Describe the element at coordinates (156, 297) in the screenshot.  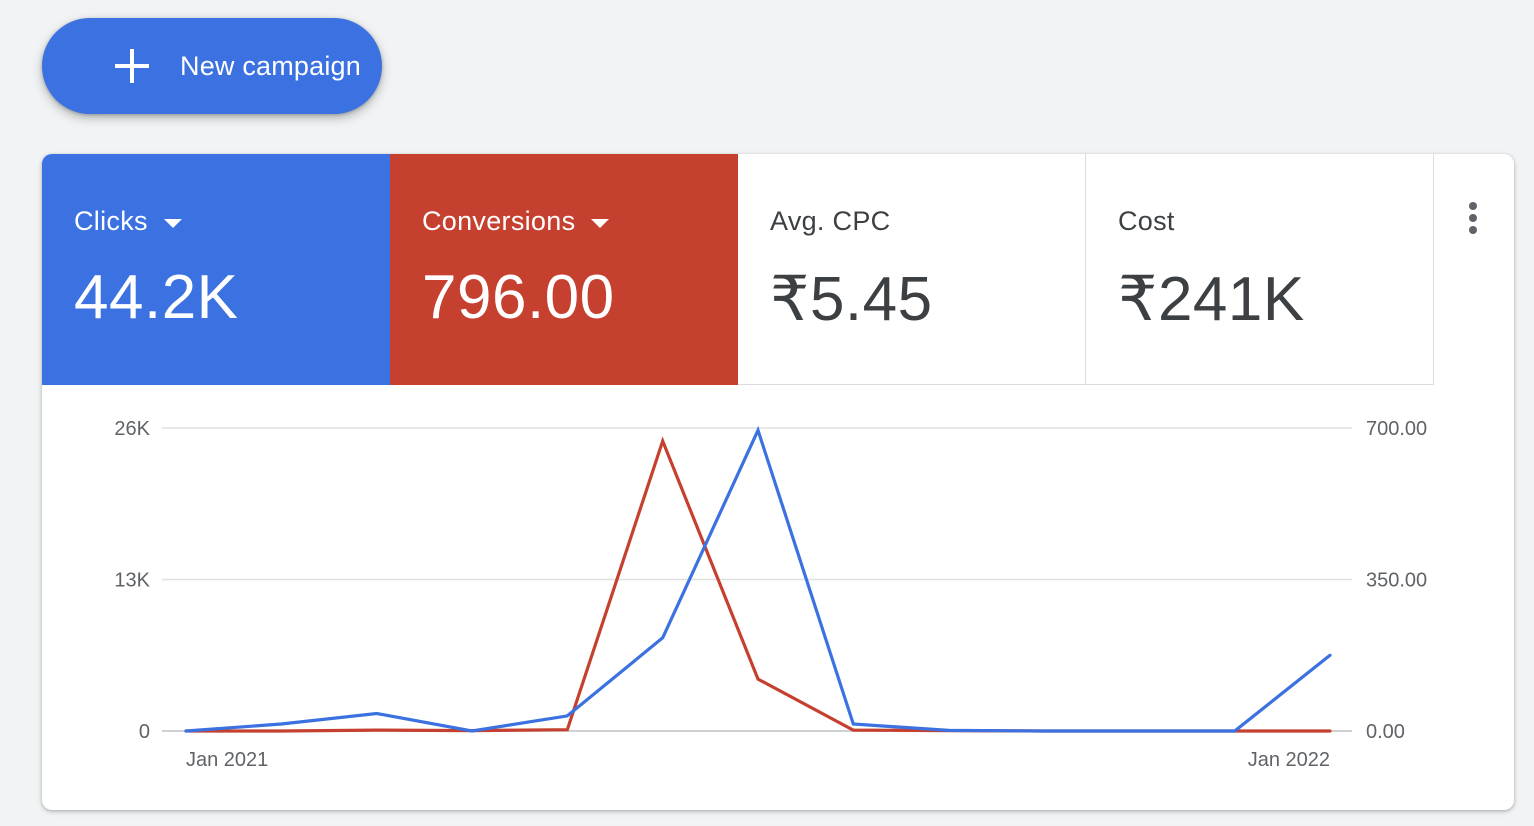
I see `metric-value-clicks: 44.2K` at that location.